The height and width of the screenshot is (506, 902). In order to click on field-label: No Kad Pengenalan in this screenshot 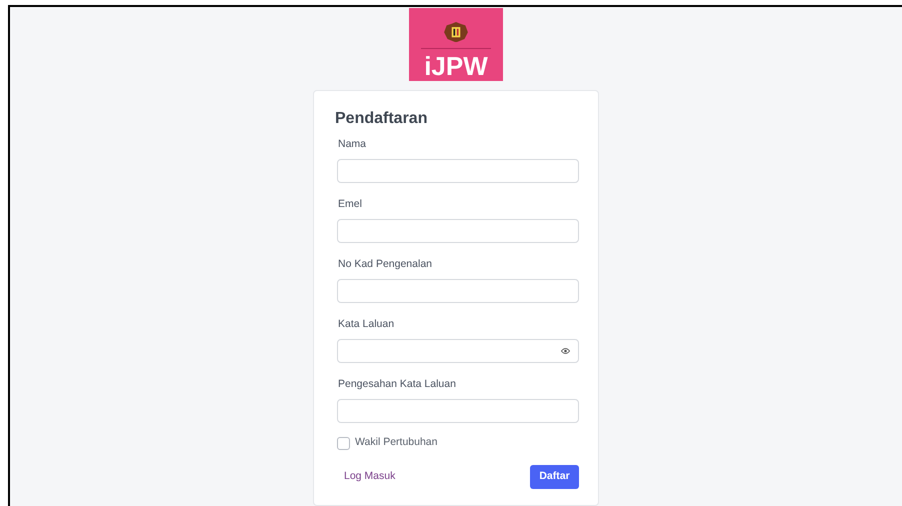, I will do `click(385, 264)`.